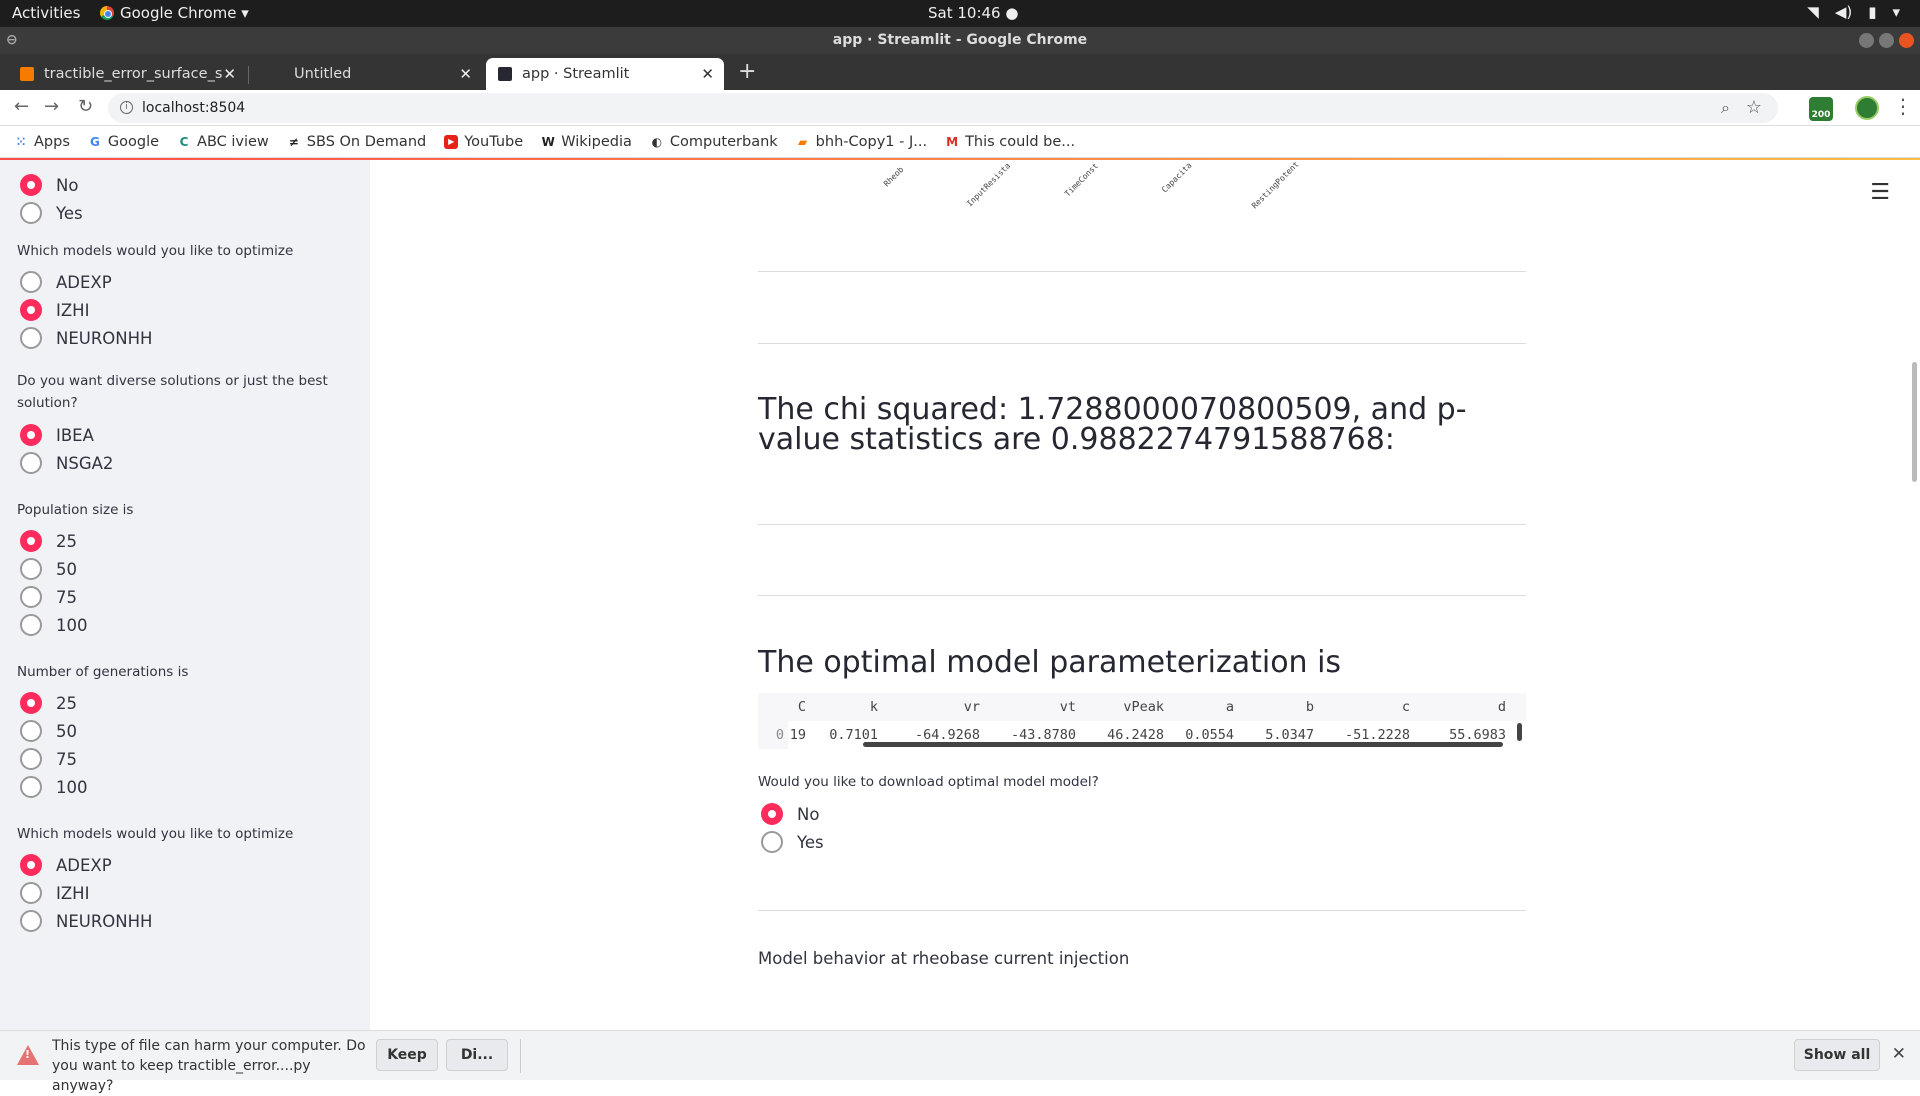 The image size is (1920, 1096). I want to click on plot-axis-label: InputResista, so click(989, 185).